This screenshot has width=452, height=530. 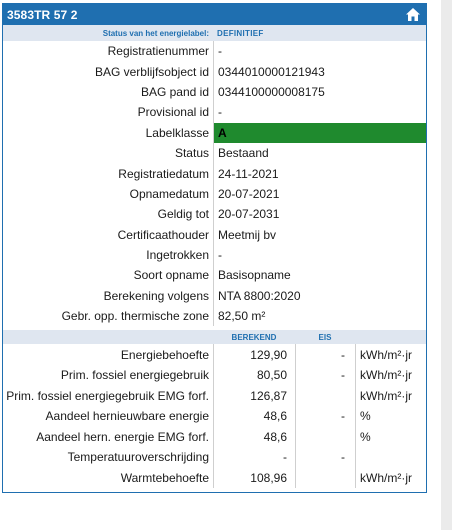 What do you see at coordinates (177, 132) in the screenshot?
I see `field-label: Labelklasse` at bounding box center [177, 132].